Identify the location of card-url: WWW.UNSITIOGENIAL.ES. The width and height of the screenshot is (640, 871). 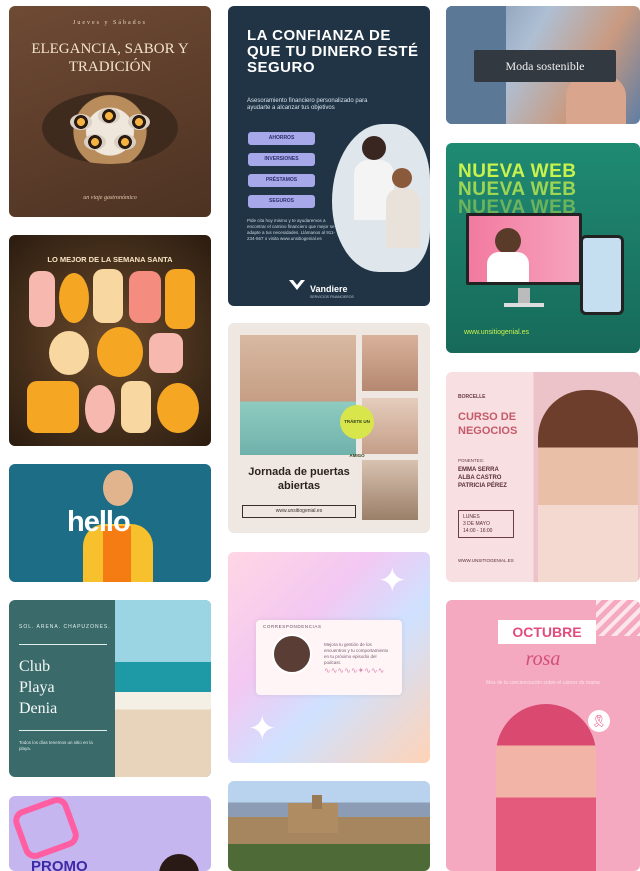
(486, 560).